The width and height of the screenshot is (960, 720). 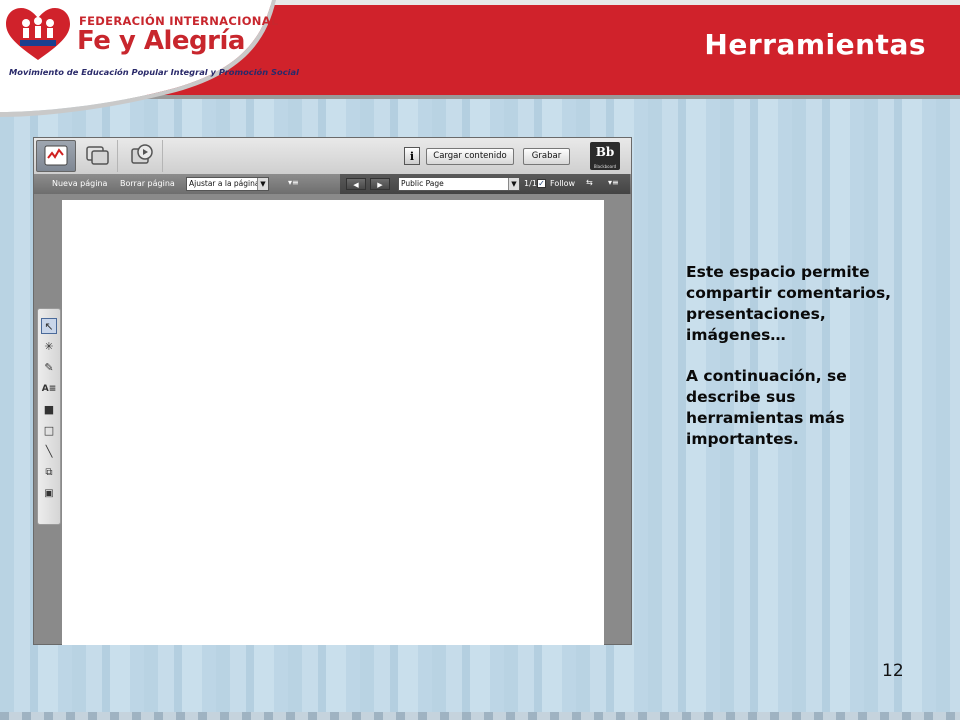 I want to click on new-page-button: Nueva página, so click(x=79, y=183).